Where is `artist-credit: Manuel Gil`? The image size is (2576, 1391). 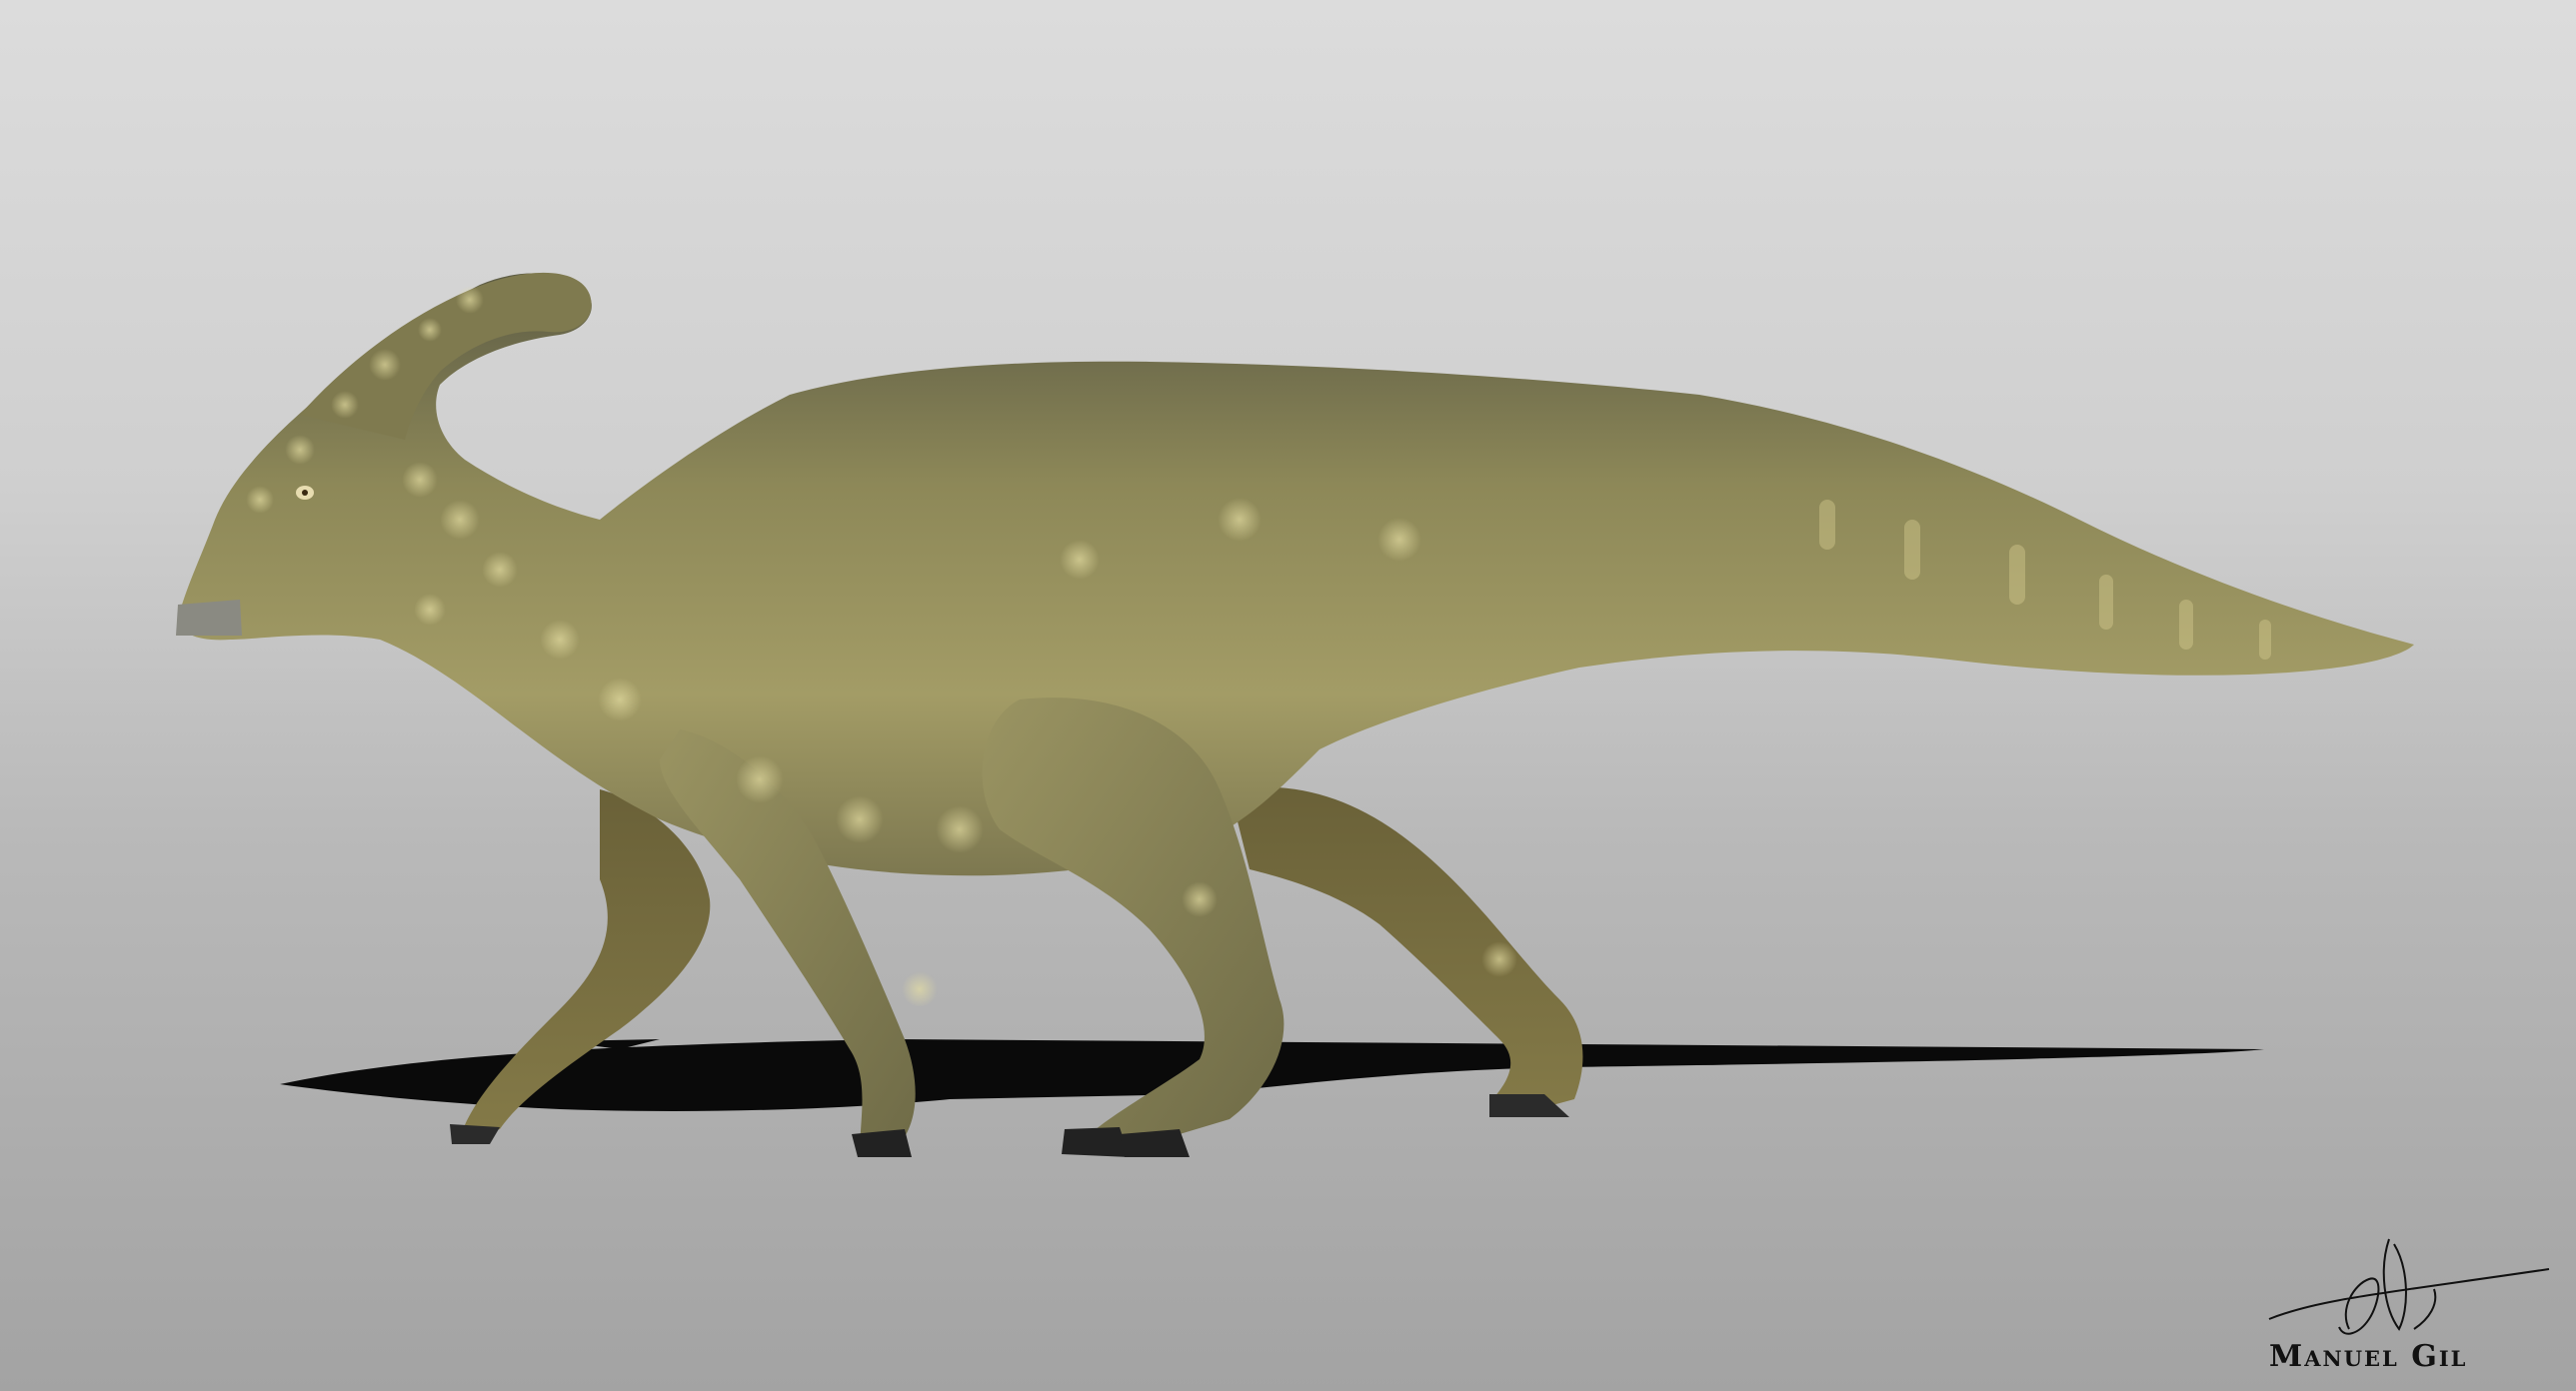
artist-credit: Manuel Gil is located at coordinates (2368, 1356).